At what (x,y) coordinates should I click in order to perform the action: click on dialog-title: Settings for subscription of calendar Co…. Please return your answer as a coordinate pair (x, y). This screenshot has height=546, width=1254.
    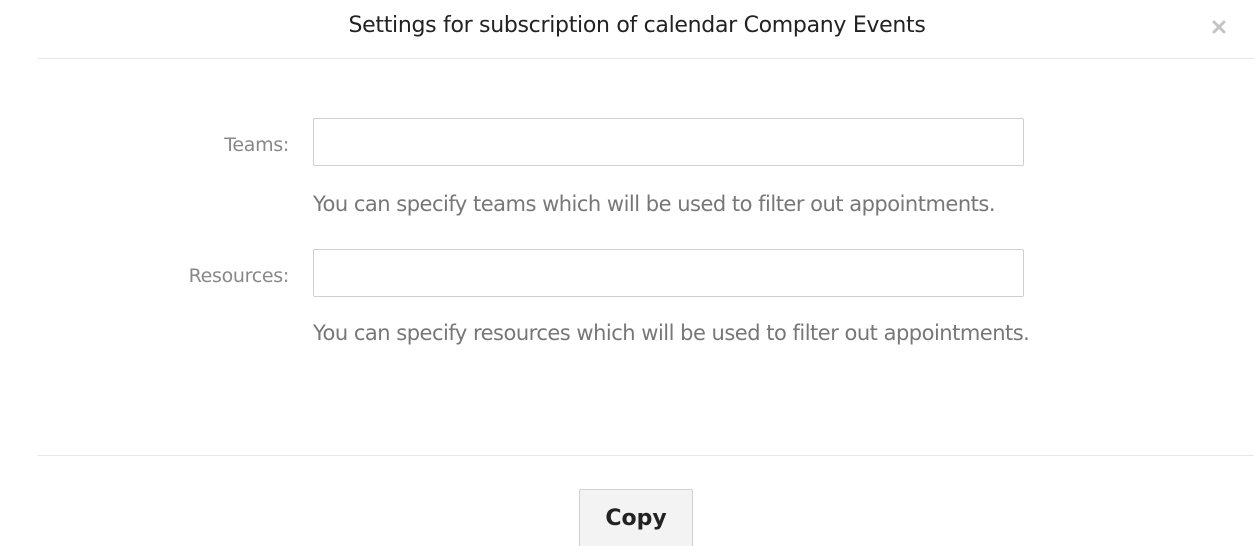
    Looking at the image, I should click on (637, 25).